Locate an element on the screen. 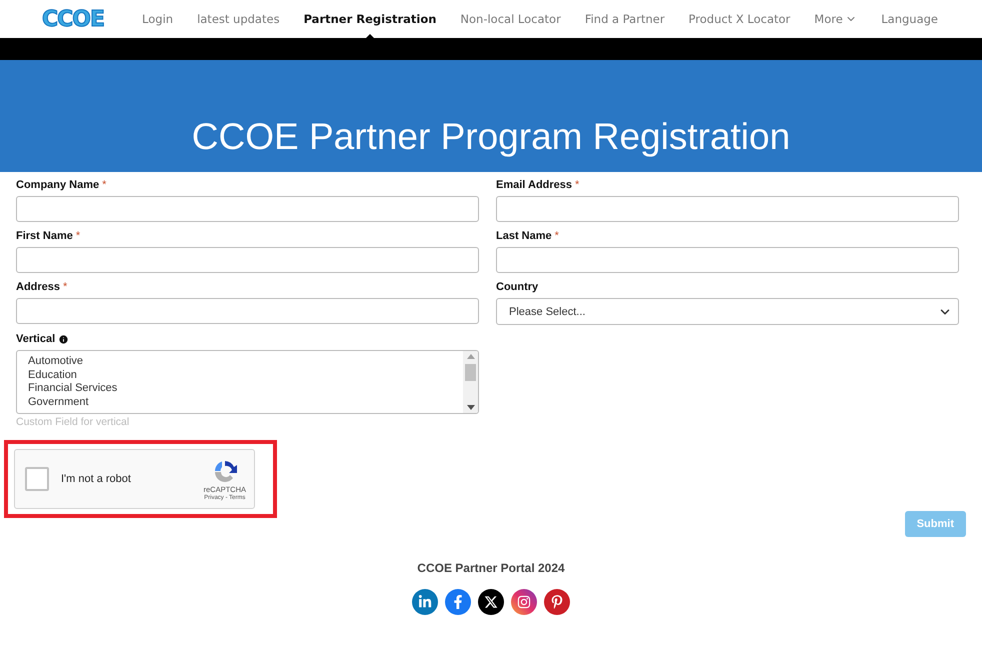  list-option: Automotive is located at coordinates (240, 361).